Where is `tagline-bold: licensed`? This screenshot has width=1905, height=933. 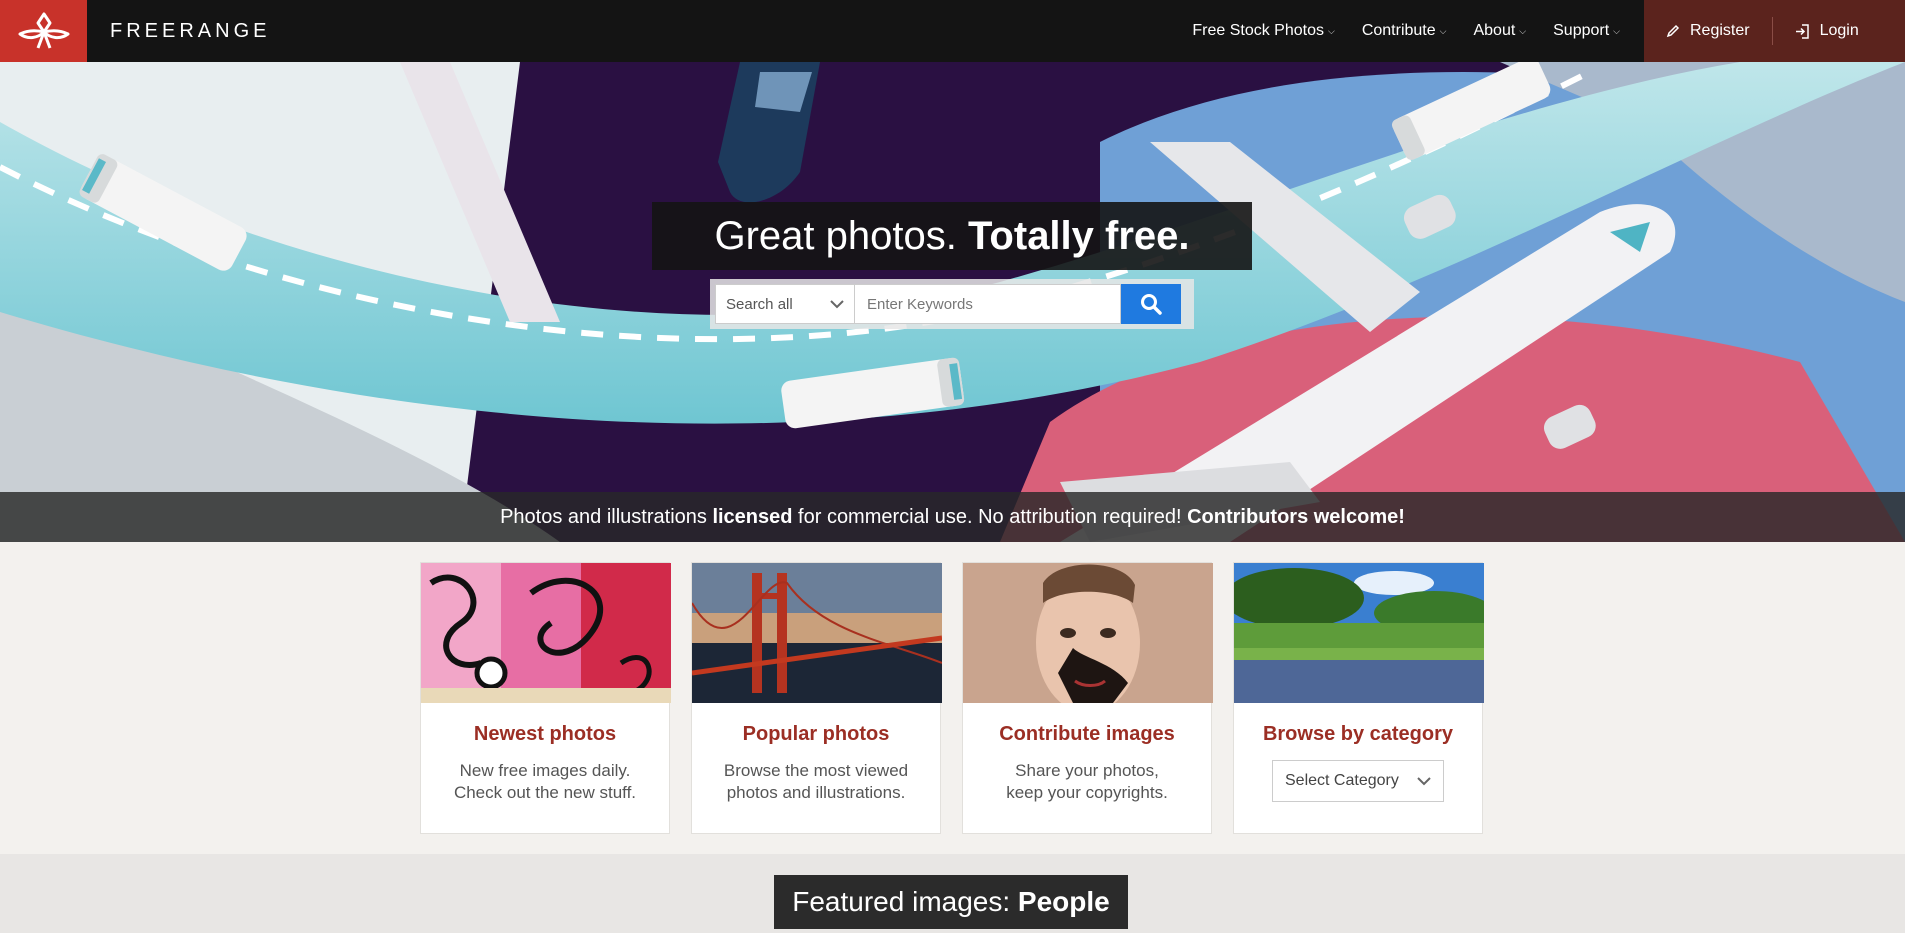
tagline-bold: licensed is located at coordinates (752, 517).